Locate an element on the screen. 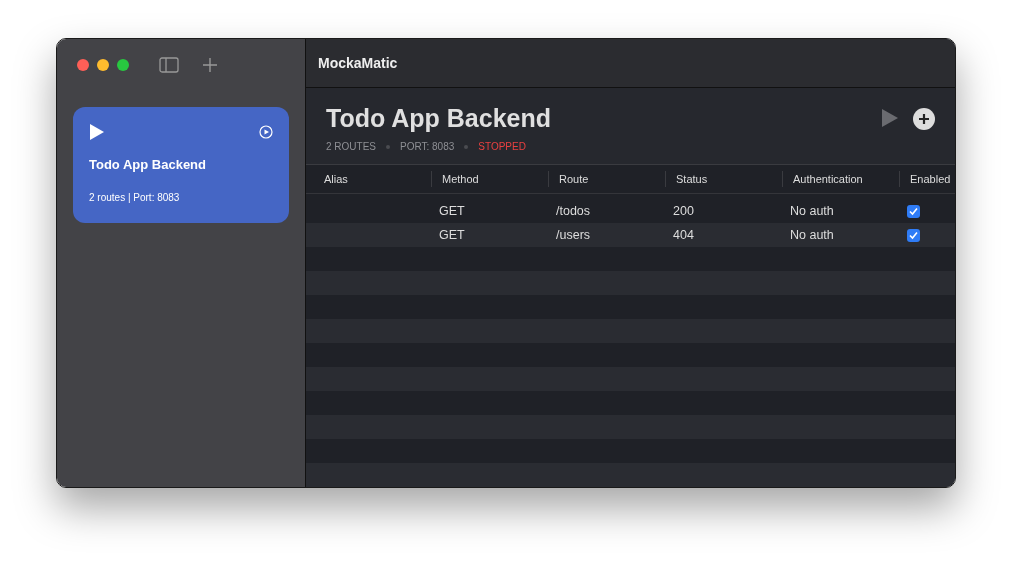 The height and width of the screenshot is (562, 1012). column-header: Method is located at coordinates (489, 179).